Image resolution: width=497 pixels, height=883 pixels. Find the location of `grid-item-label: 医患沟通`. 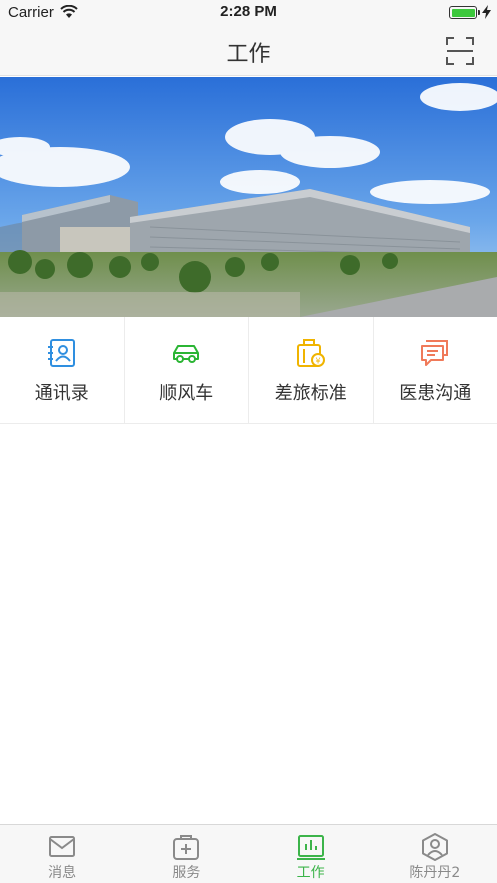

grid-item-label: 医患沟通 is located at coordinates (435, 393).